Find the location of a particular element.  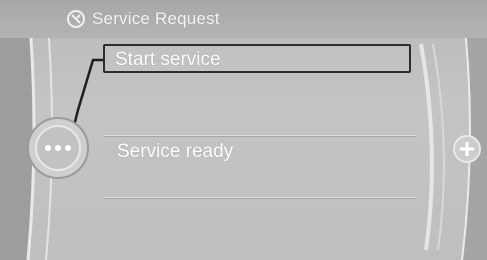

menu-item-service-ready: Service ready is located at coordinates (175, 152).